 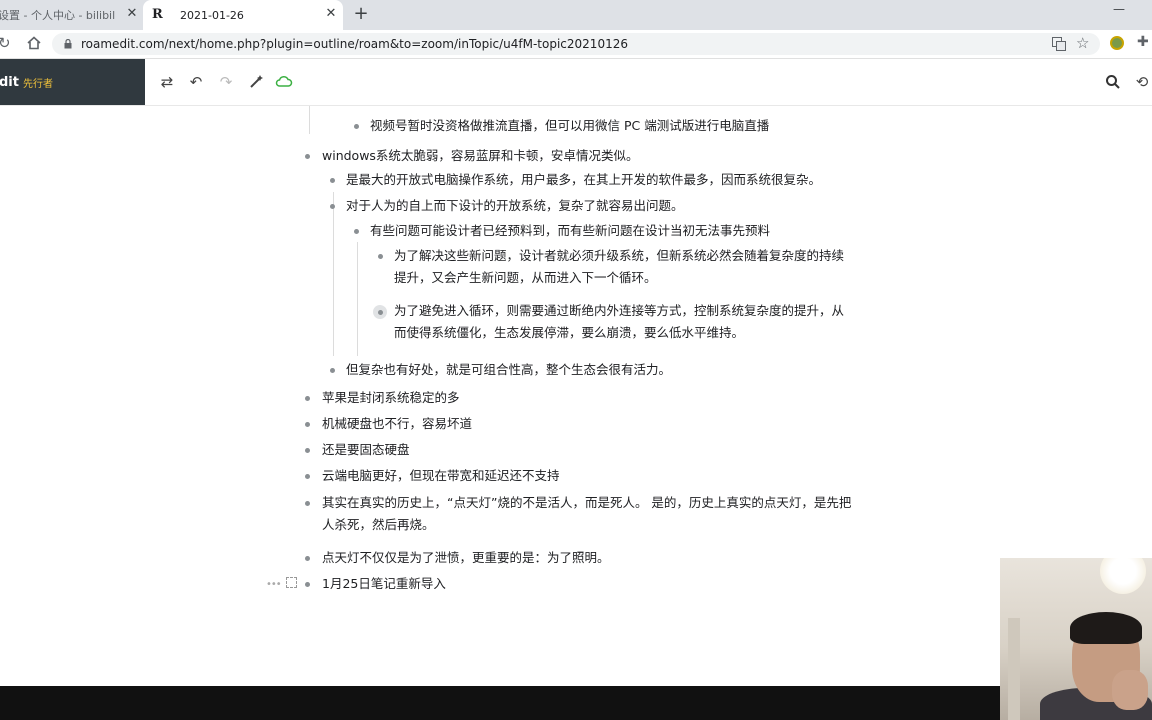 I want to click on outline-item: 是最大的开放式电脑操作系统，用户最多，在其上开发的软件最多，因而系统很复杂。, so click(x=583, y=180).